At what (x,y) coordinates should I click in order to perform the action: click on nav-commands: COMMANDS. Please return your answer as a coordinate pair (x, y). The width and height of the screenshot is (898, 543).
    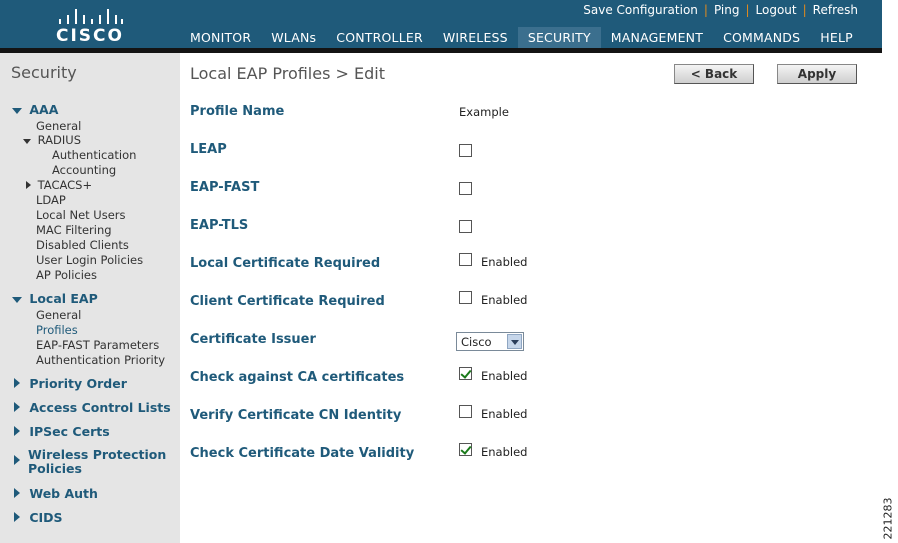
    Looking at the image, I should click on (761, 37).